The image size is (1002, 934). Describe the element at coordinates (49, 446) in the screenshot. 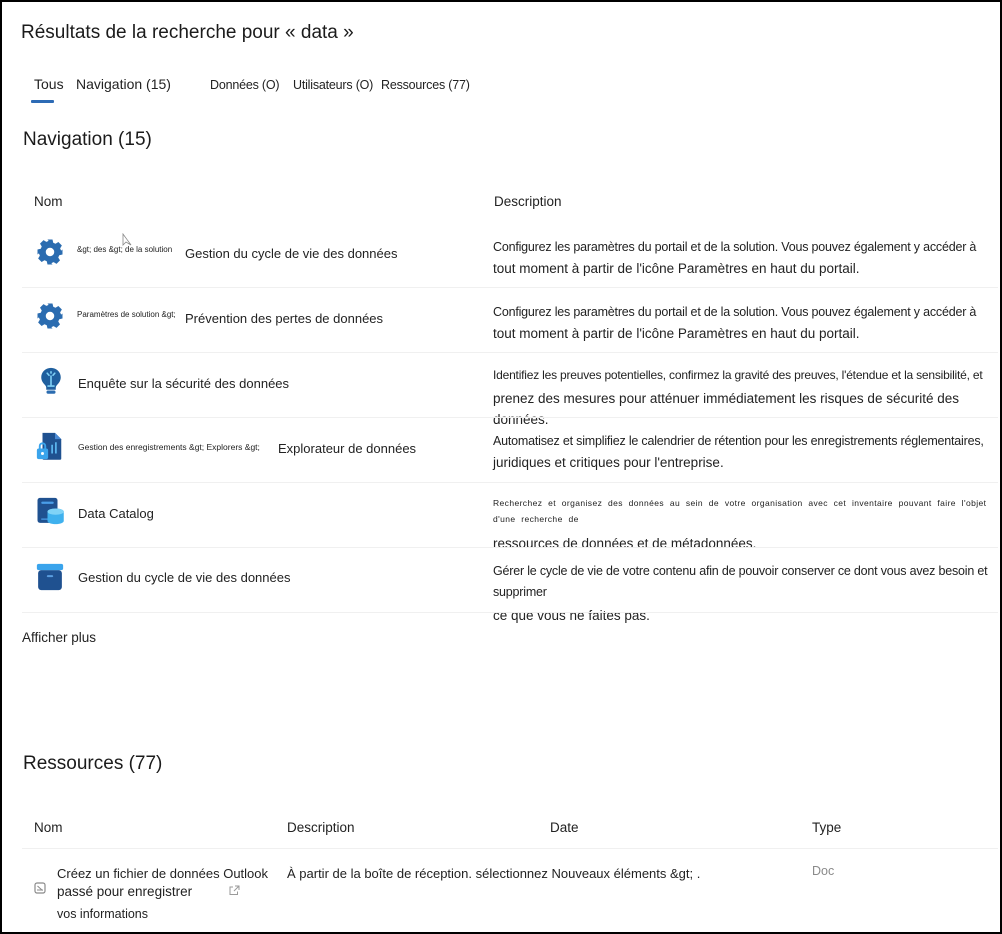

I see `records-explorer-icon` at that location.